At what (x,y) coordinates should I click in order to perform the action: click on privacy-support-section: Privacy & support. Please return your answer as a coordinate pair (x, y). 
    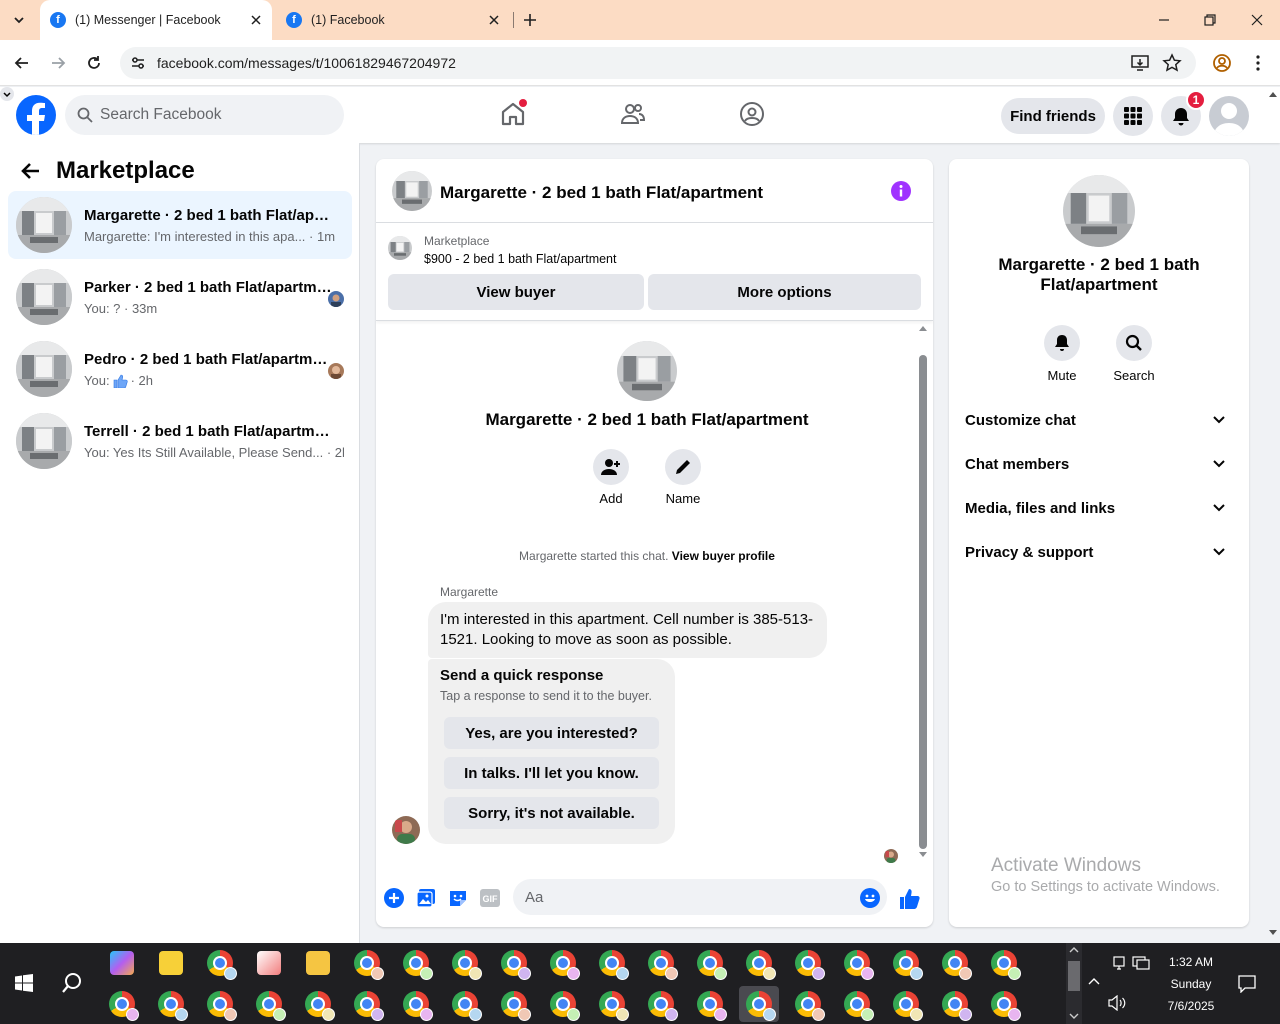
    Looking at the image, I should click on (1099, 552).